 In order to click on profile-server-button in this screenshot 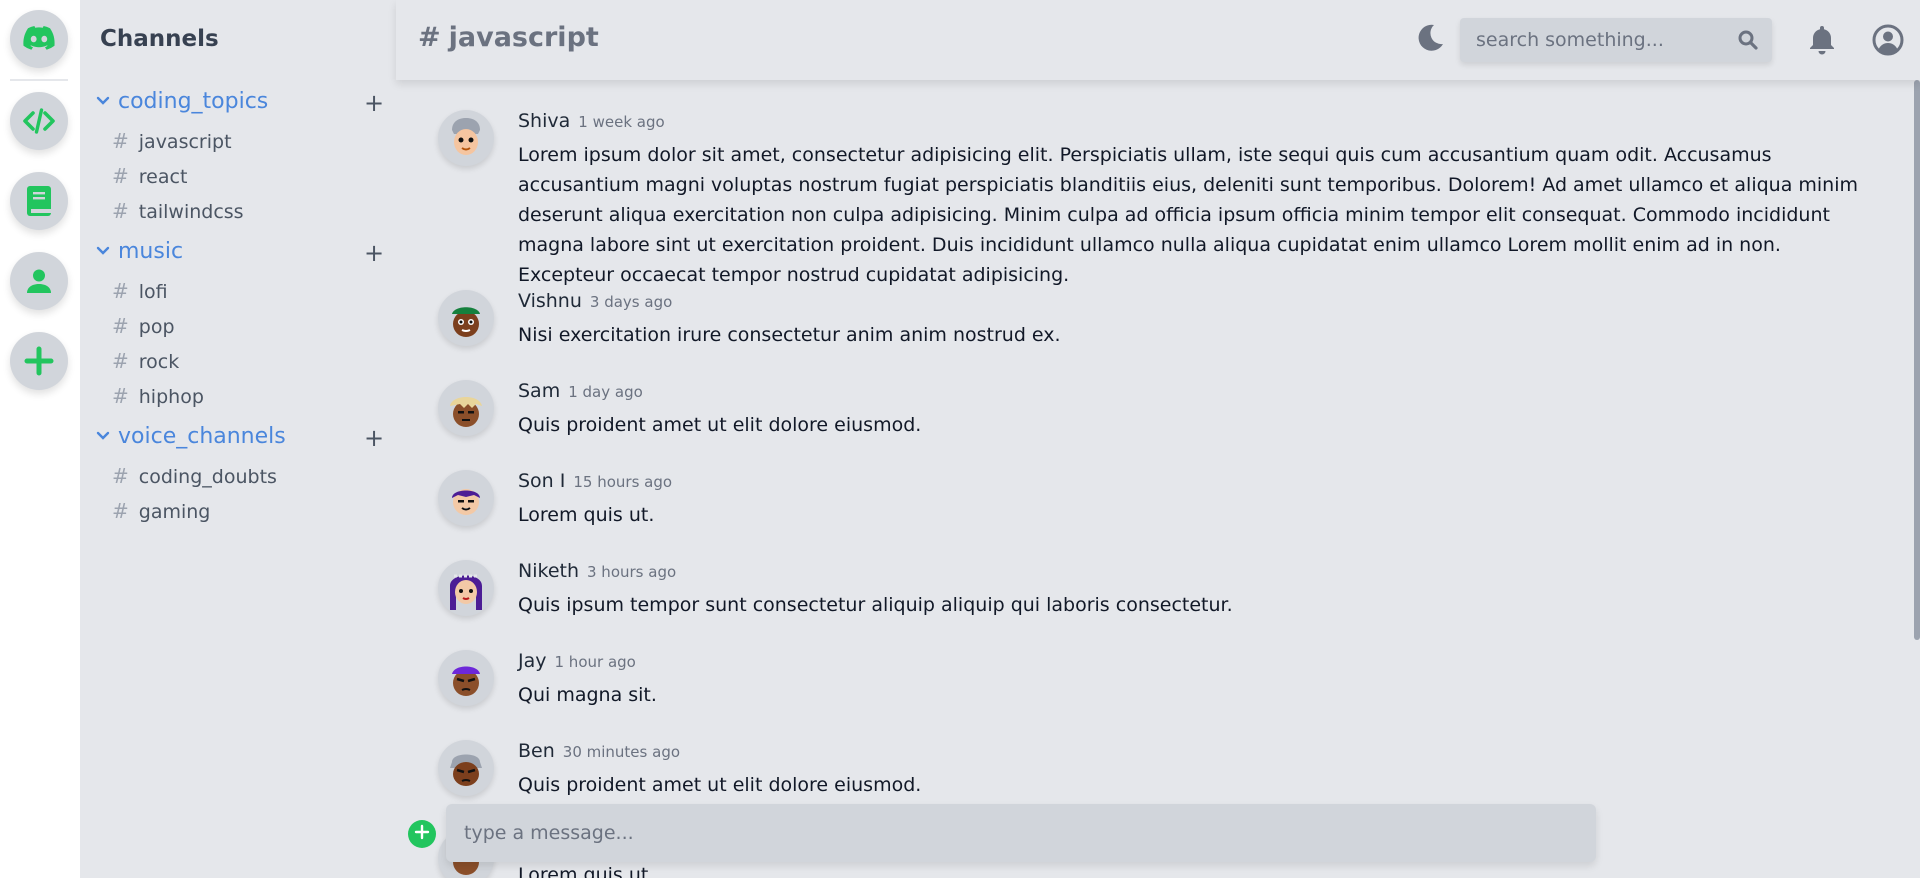, I will do `click(39, 281)`.